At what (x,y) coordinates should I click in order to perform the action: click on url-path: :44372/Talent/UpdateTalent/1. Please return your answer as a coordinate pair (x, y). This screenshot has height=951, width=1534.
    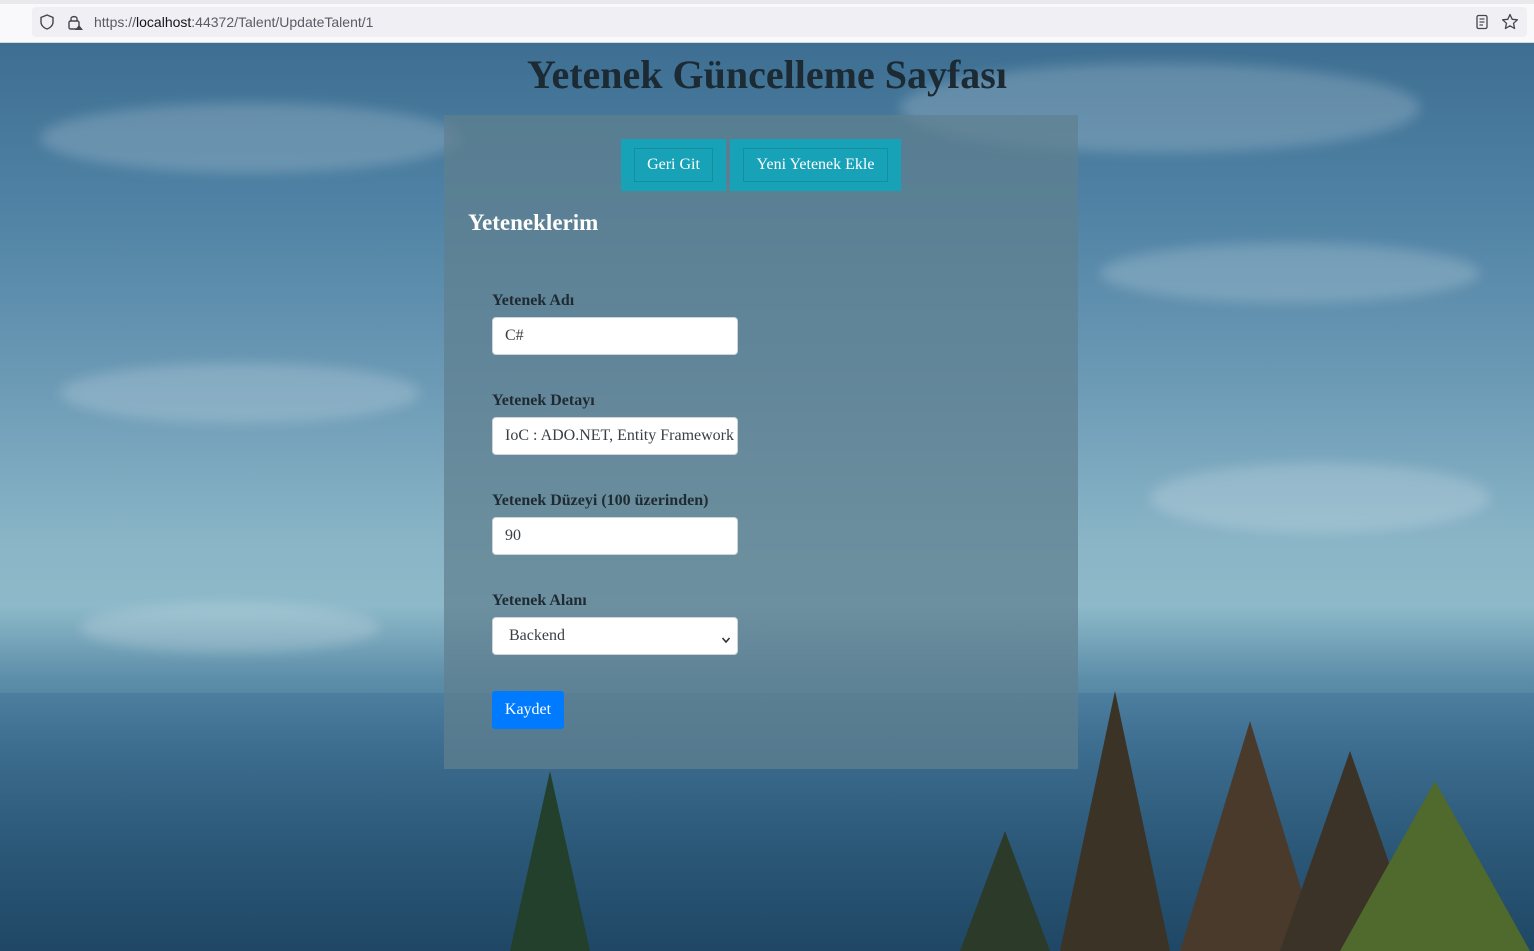
    Looking at the image, I should click on (282, 22).